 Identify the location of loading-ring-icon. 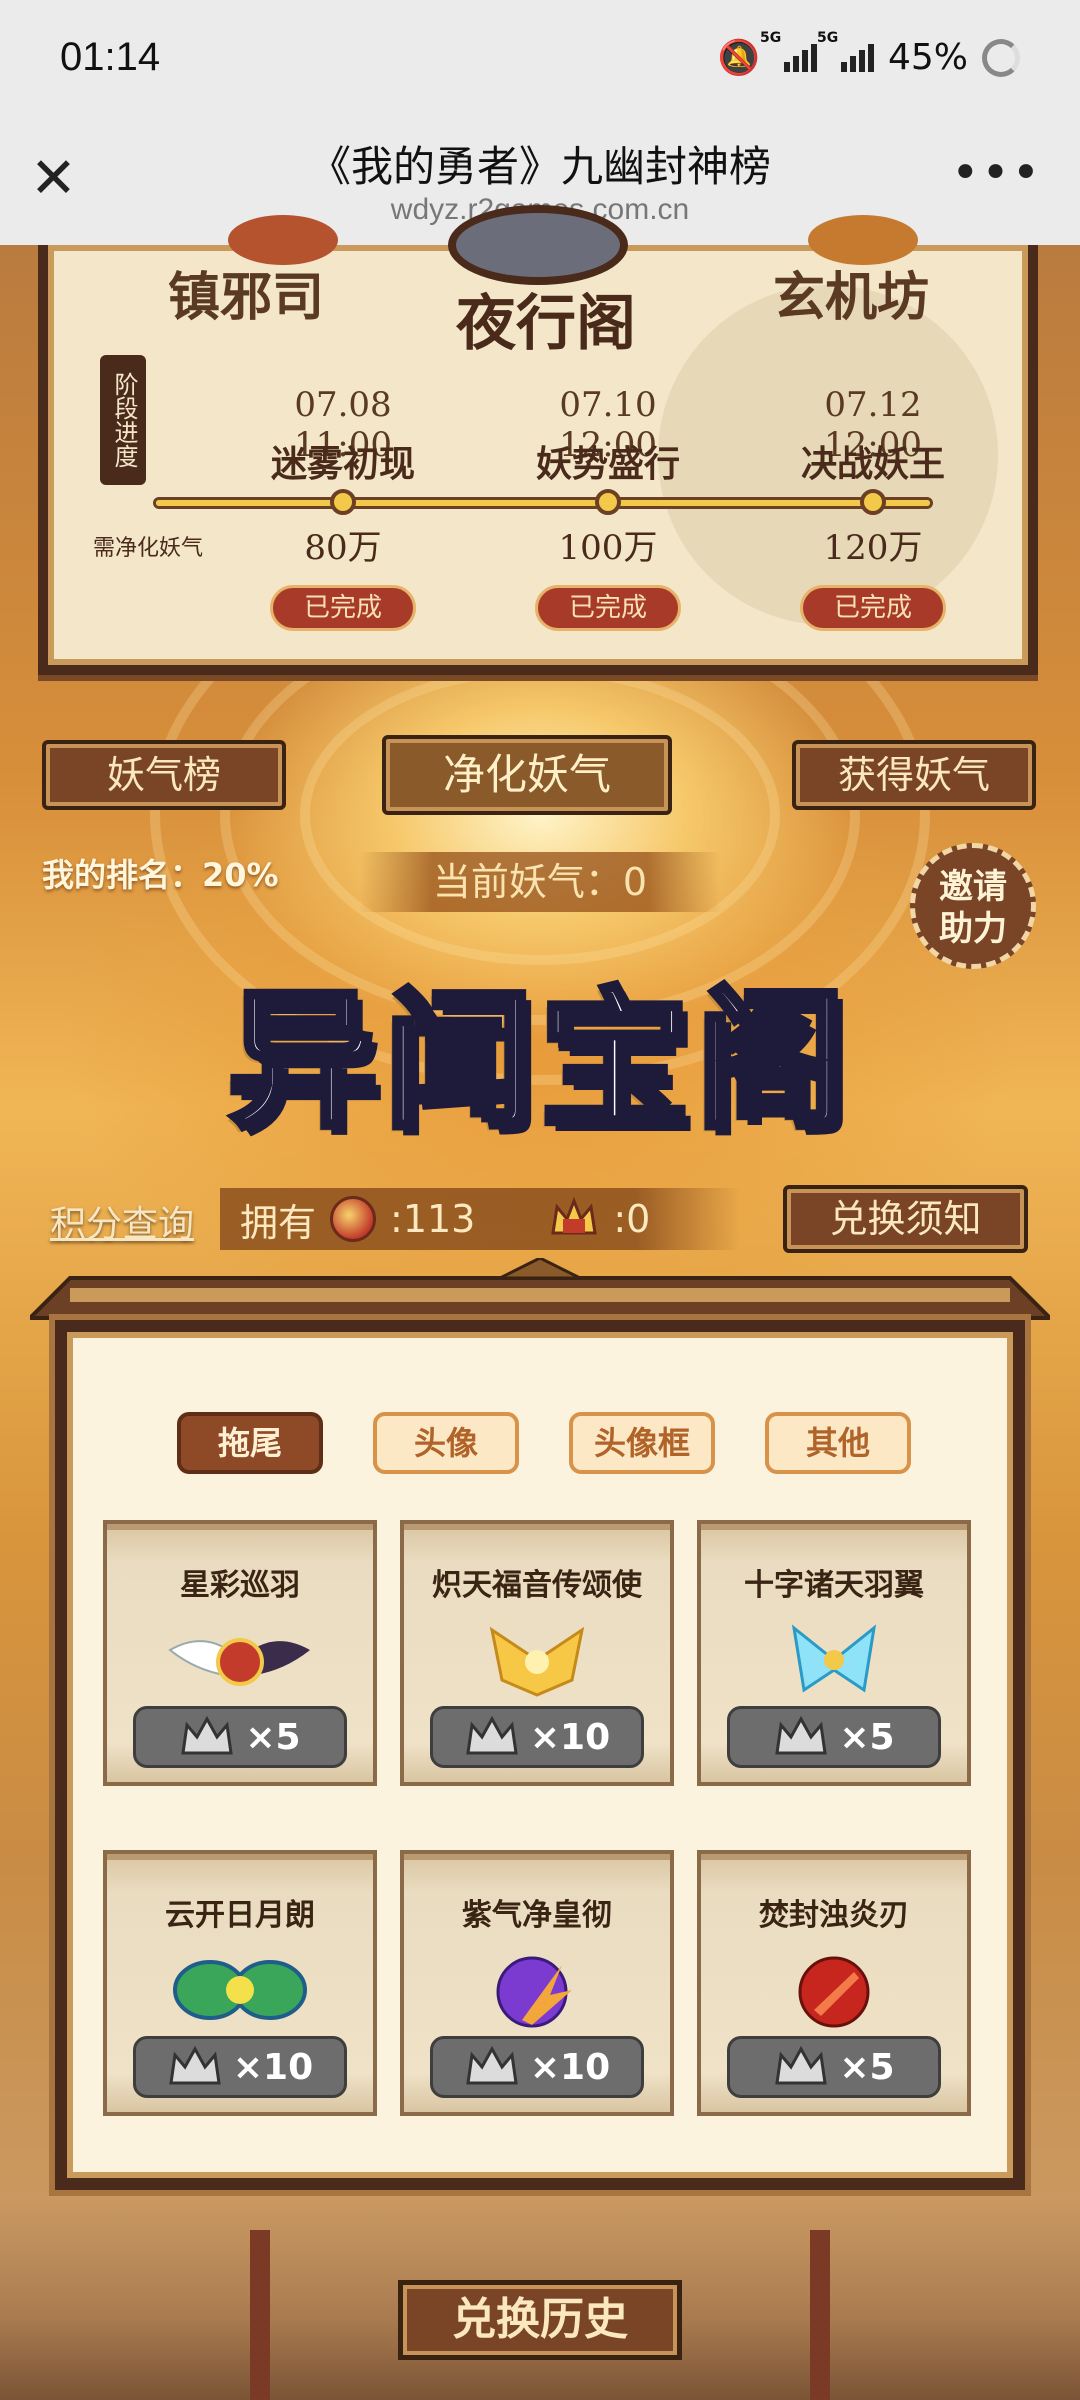
(1001, 57).